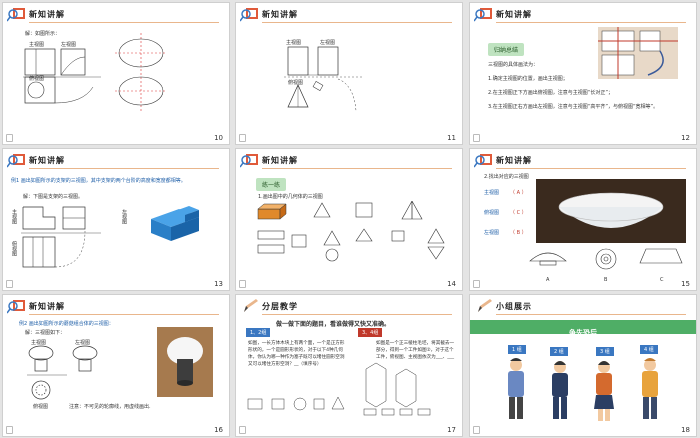  What do you see at coordinates (583, 365) in the screenshot?
I see `slide-thumbnail-18: 小组展示 争先恐后 1 组 2 组 3 组 4 组 18` at bounding box center [583, 365].